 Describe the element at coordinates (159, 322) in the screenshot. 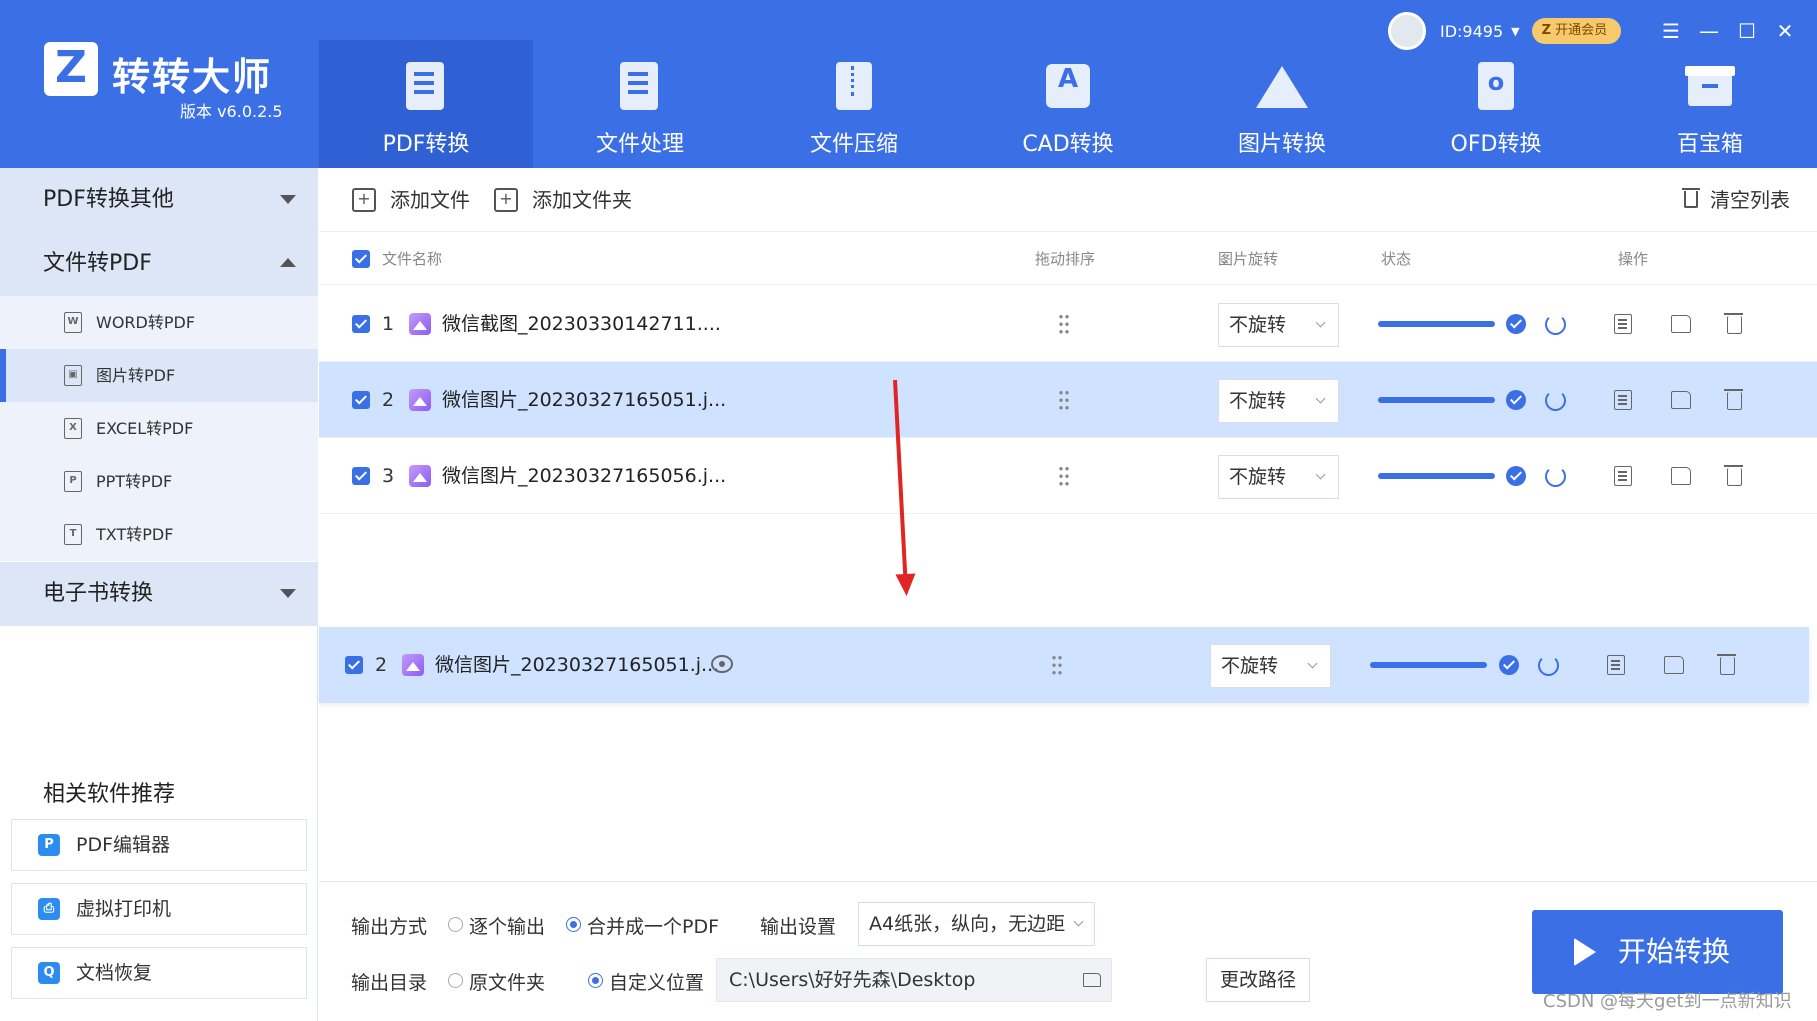

I see `sidebar-item-word-to-pdf: W WORD转PDF` at that location.